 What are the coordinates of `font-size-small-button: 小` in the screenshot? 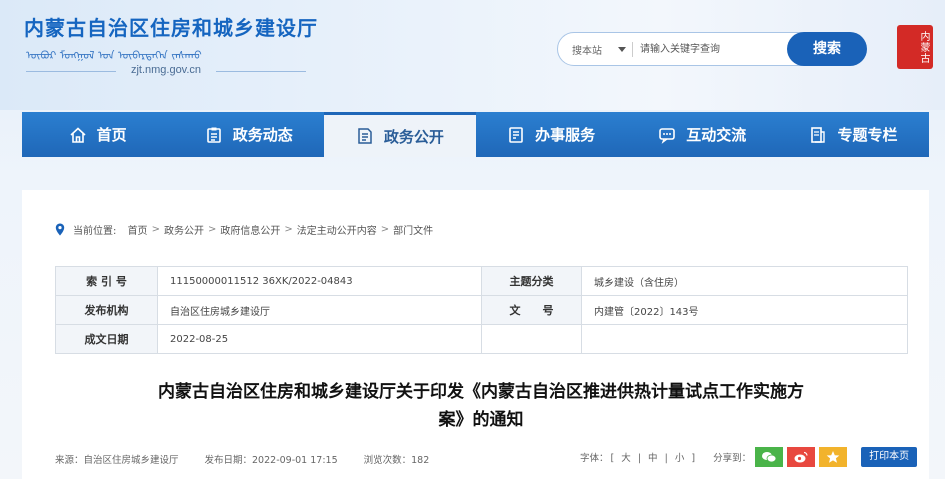 It's located at (680, 458).